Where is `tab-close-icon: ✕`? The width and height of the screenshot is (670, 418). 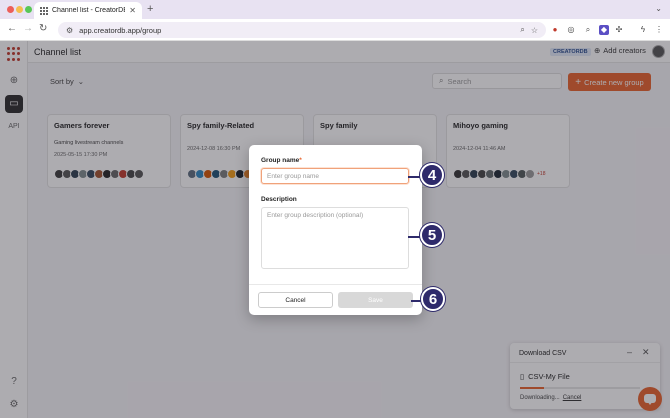 tab-close-icon: ✕ is located at coordinates (132, 10).